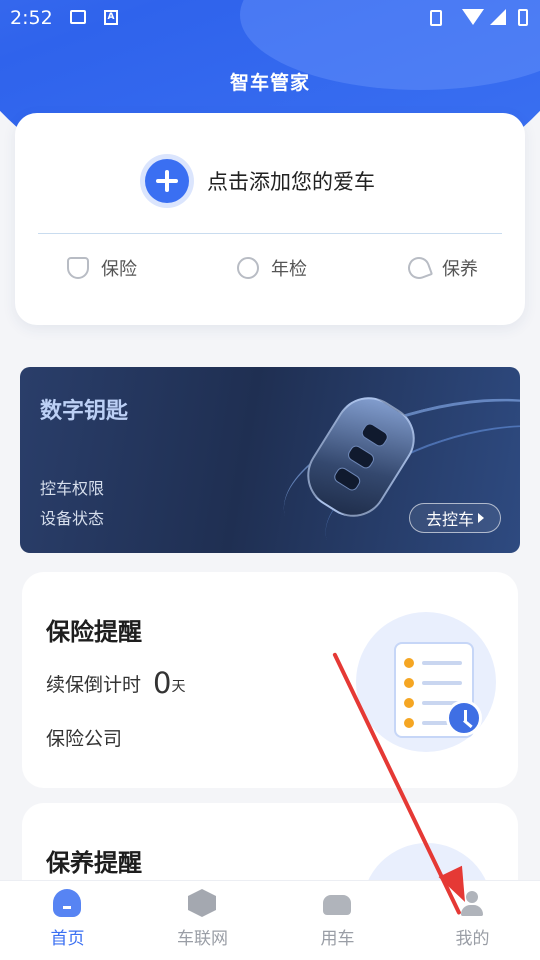  What do you see at coordinates (178, 687) in the screenshot?
I see `countdown-unit: 天` at bounding box center [178, 687].